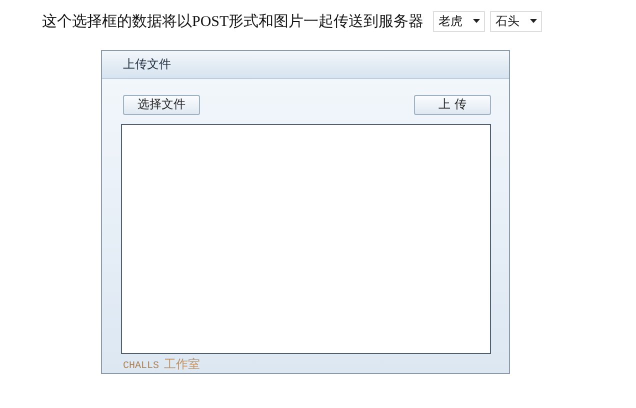  What do you see at coordinates (458, 21) in the screenshot?
I see `dropdown: 老虎` at bounding box center [458, 21].